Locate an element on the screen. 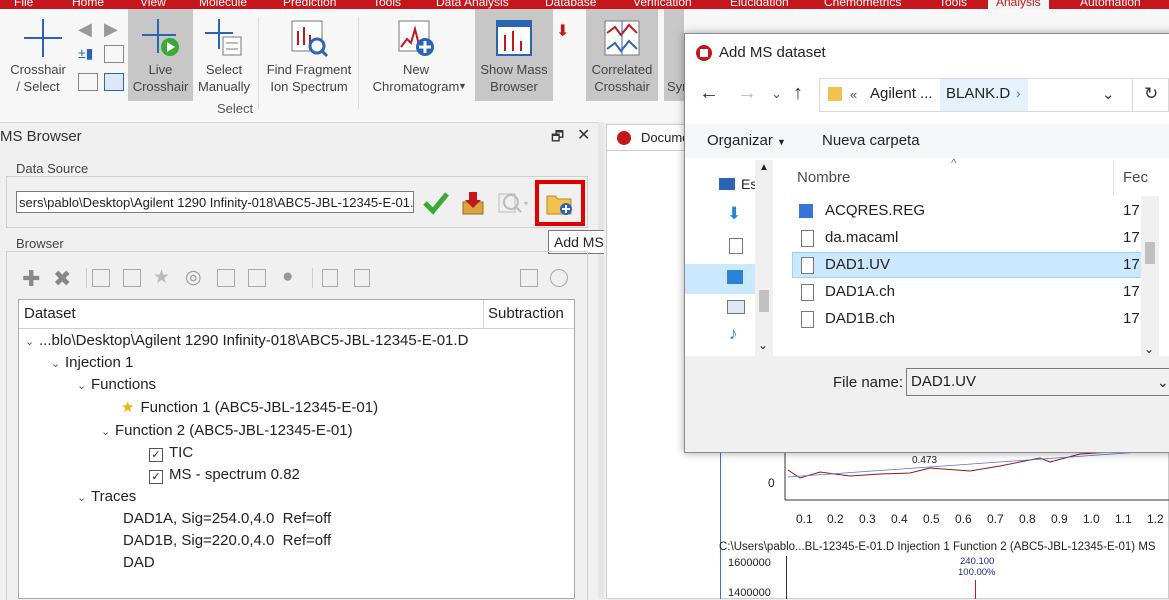  scroll-up-icon: ▲ is located at coordinates (764, 167).